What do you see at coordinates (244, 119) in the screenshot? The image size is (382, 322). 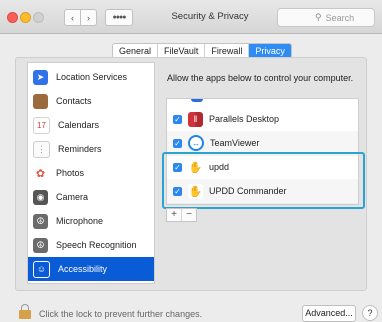 I see `app-name: Parallels Desktop` at bounding box center [244, 119].